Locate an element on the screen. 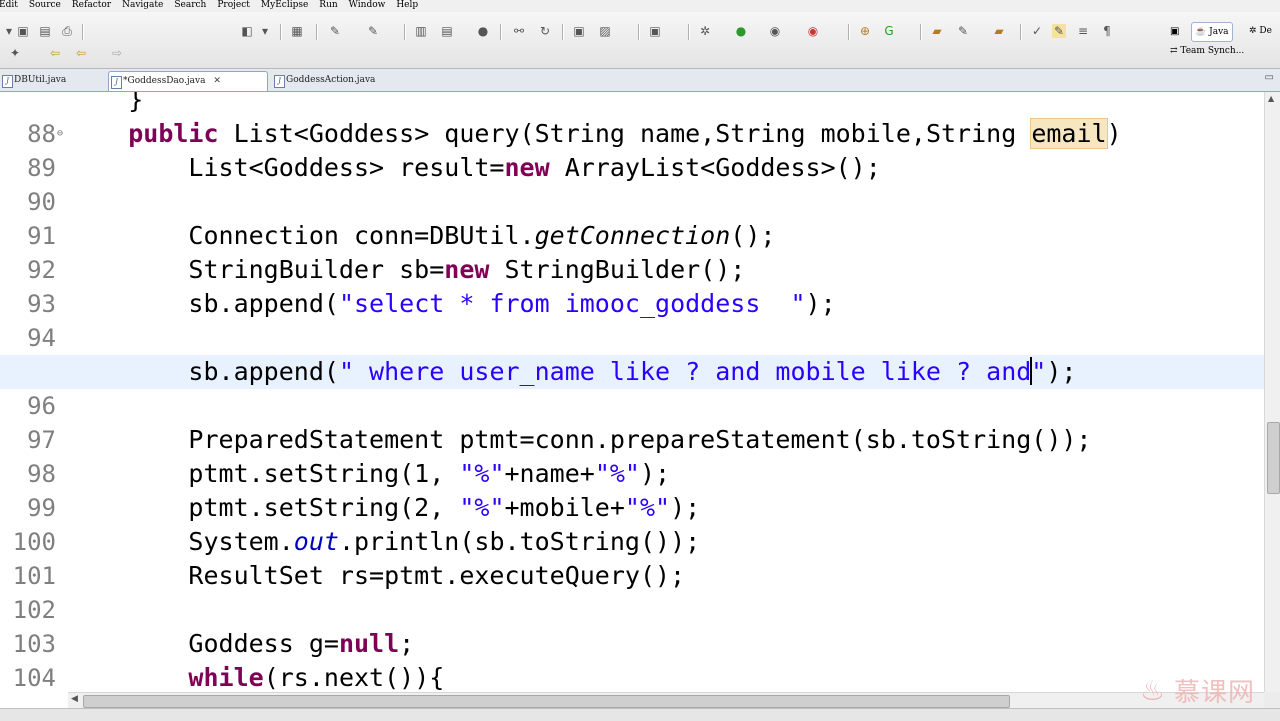 This screenshot has width=1280, height=721. deploy-icon: ✎ is located at coordinates (335, 31).